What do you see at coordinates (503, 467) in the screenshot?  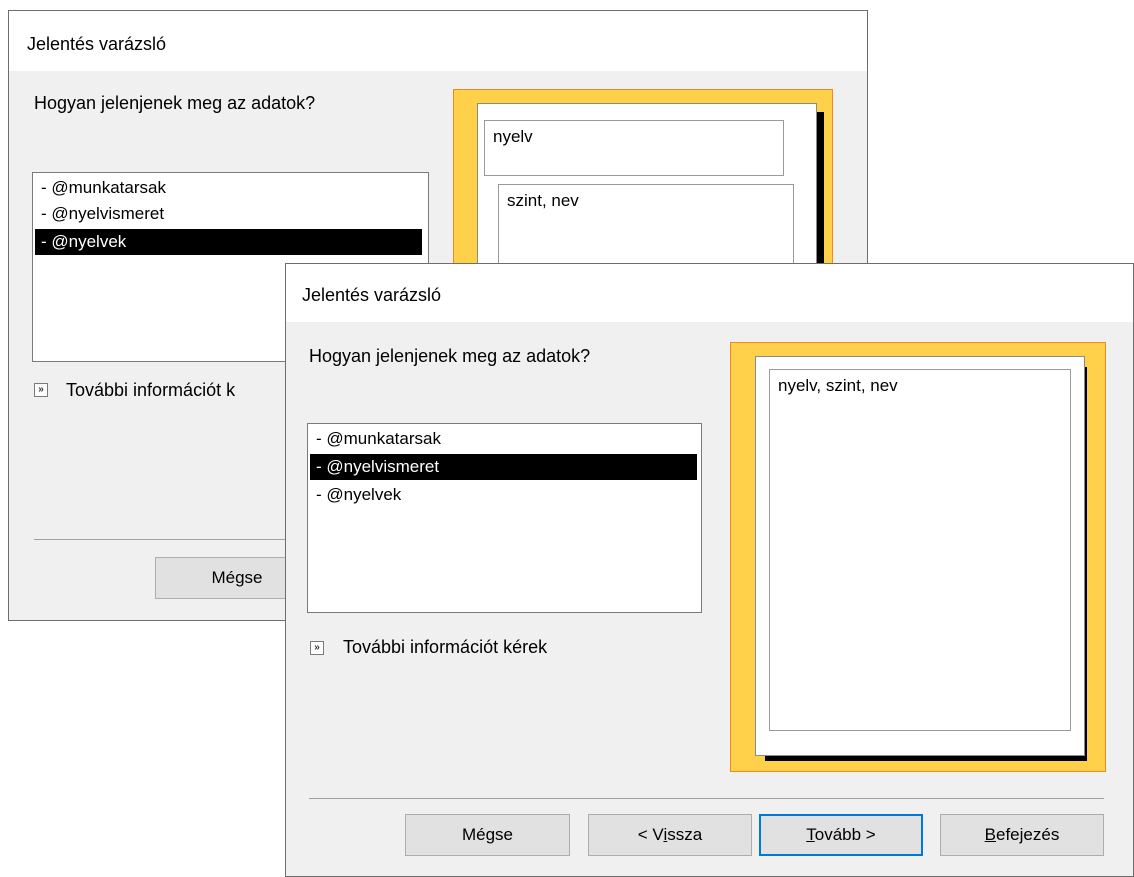 I see `list-item-selected: - @nyelvismeret` at bounding box center [503, 467].